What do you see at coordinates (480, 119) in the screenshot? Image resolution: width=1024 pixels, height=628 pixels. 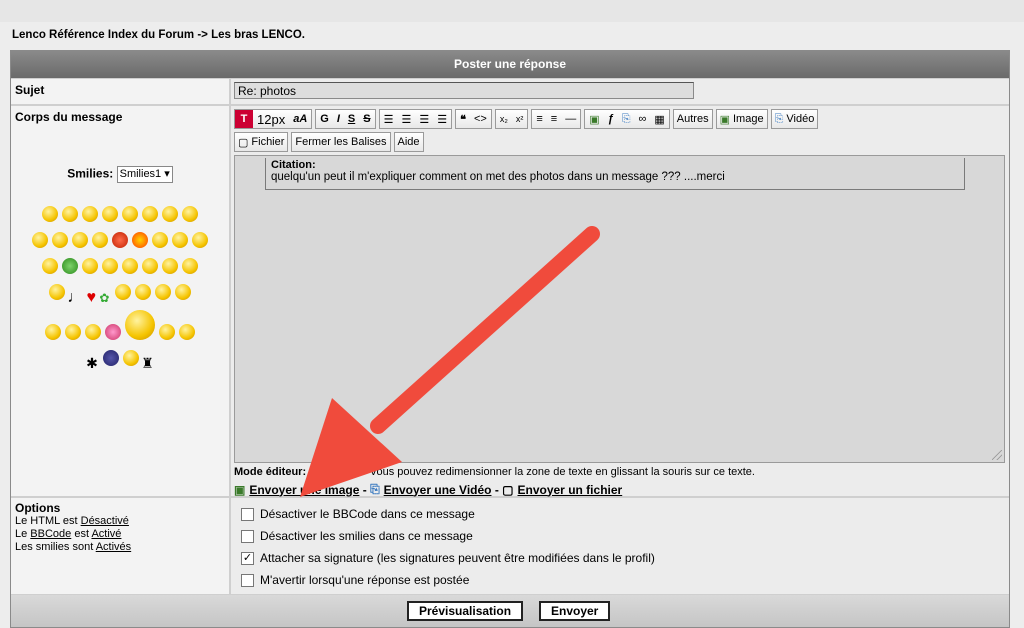 I see `code-icon: <>` at bounding box center [480, 119].